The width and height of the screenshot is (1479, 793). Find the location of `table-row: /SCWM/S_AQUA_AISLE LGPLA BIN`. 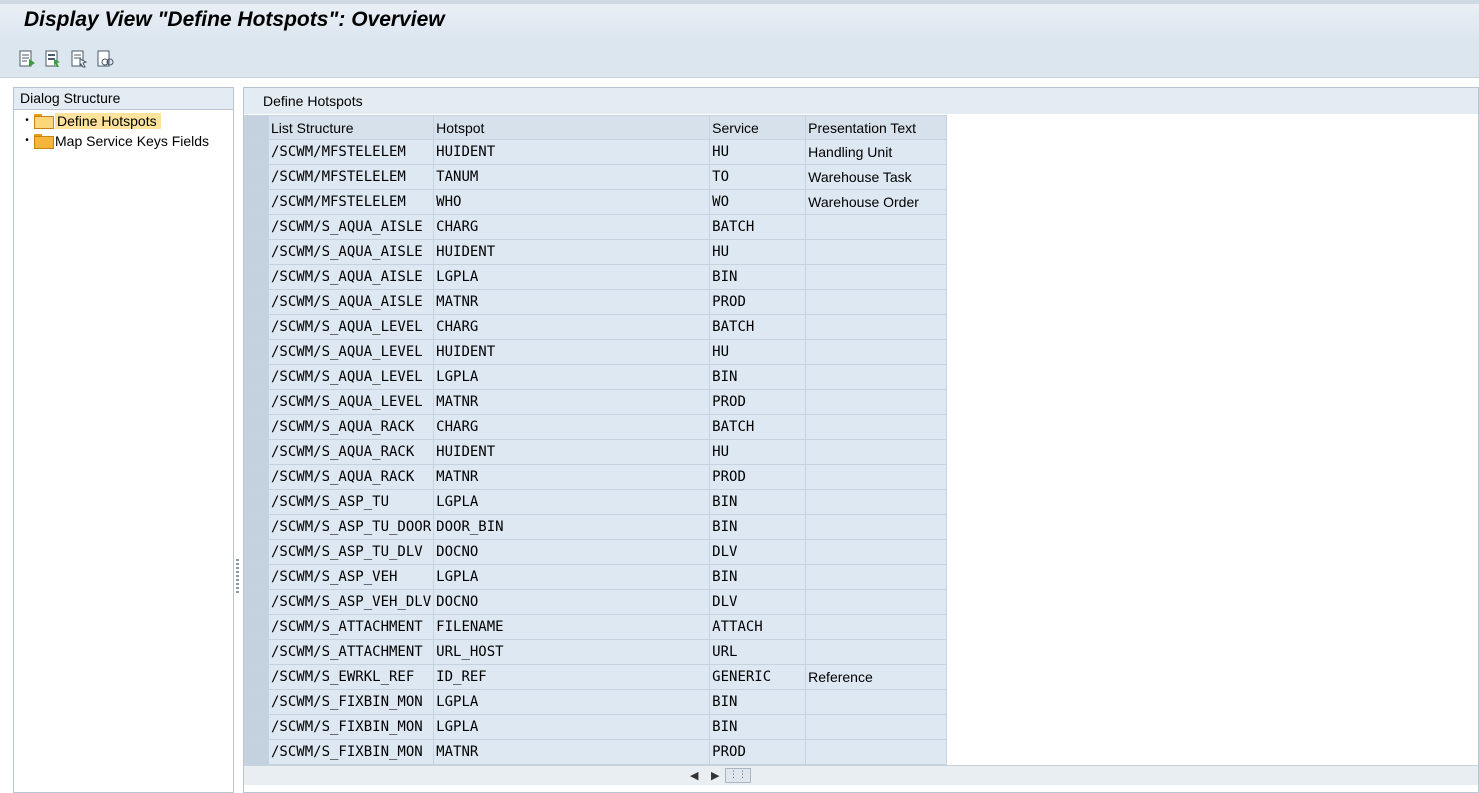

table-row: /SCWM/S_AQUA_AISLE LGPLA BIN is located at coordinates (596, 277).